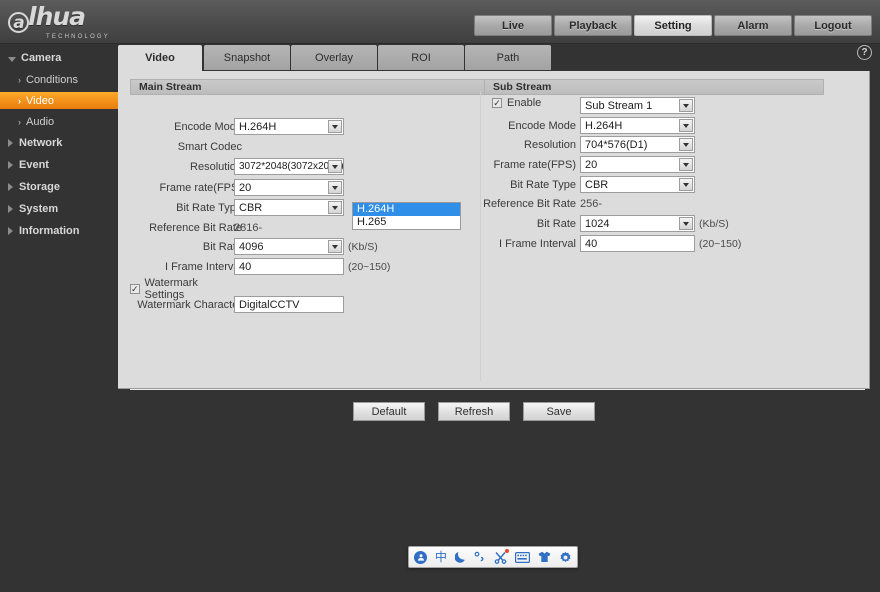 The width and height of the screenshot is (880, 592). Describe the element at coordinates (160, 58) in the screenshot. I see `tab-video: Video` at that location.